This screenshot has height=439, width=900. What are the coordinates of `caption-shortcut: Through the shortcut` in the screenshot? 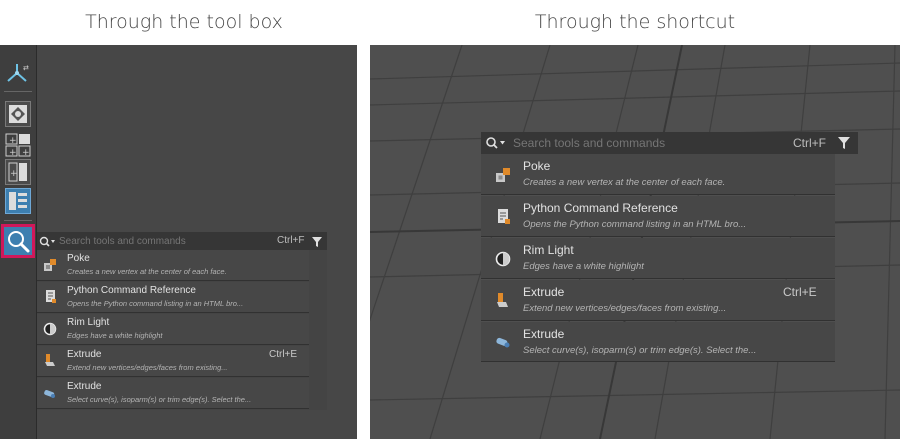 It's located at (635, 22).